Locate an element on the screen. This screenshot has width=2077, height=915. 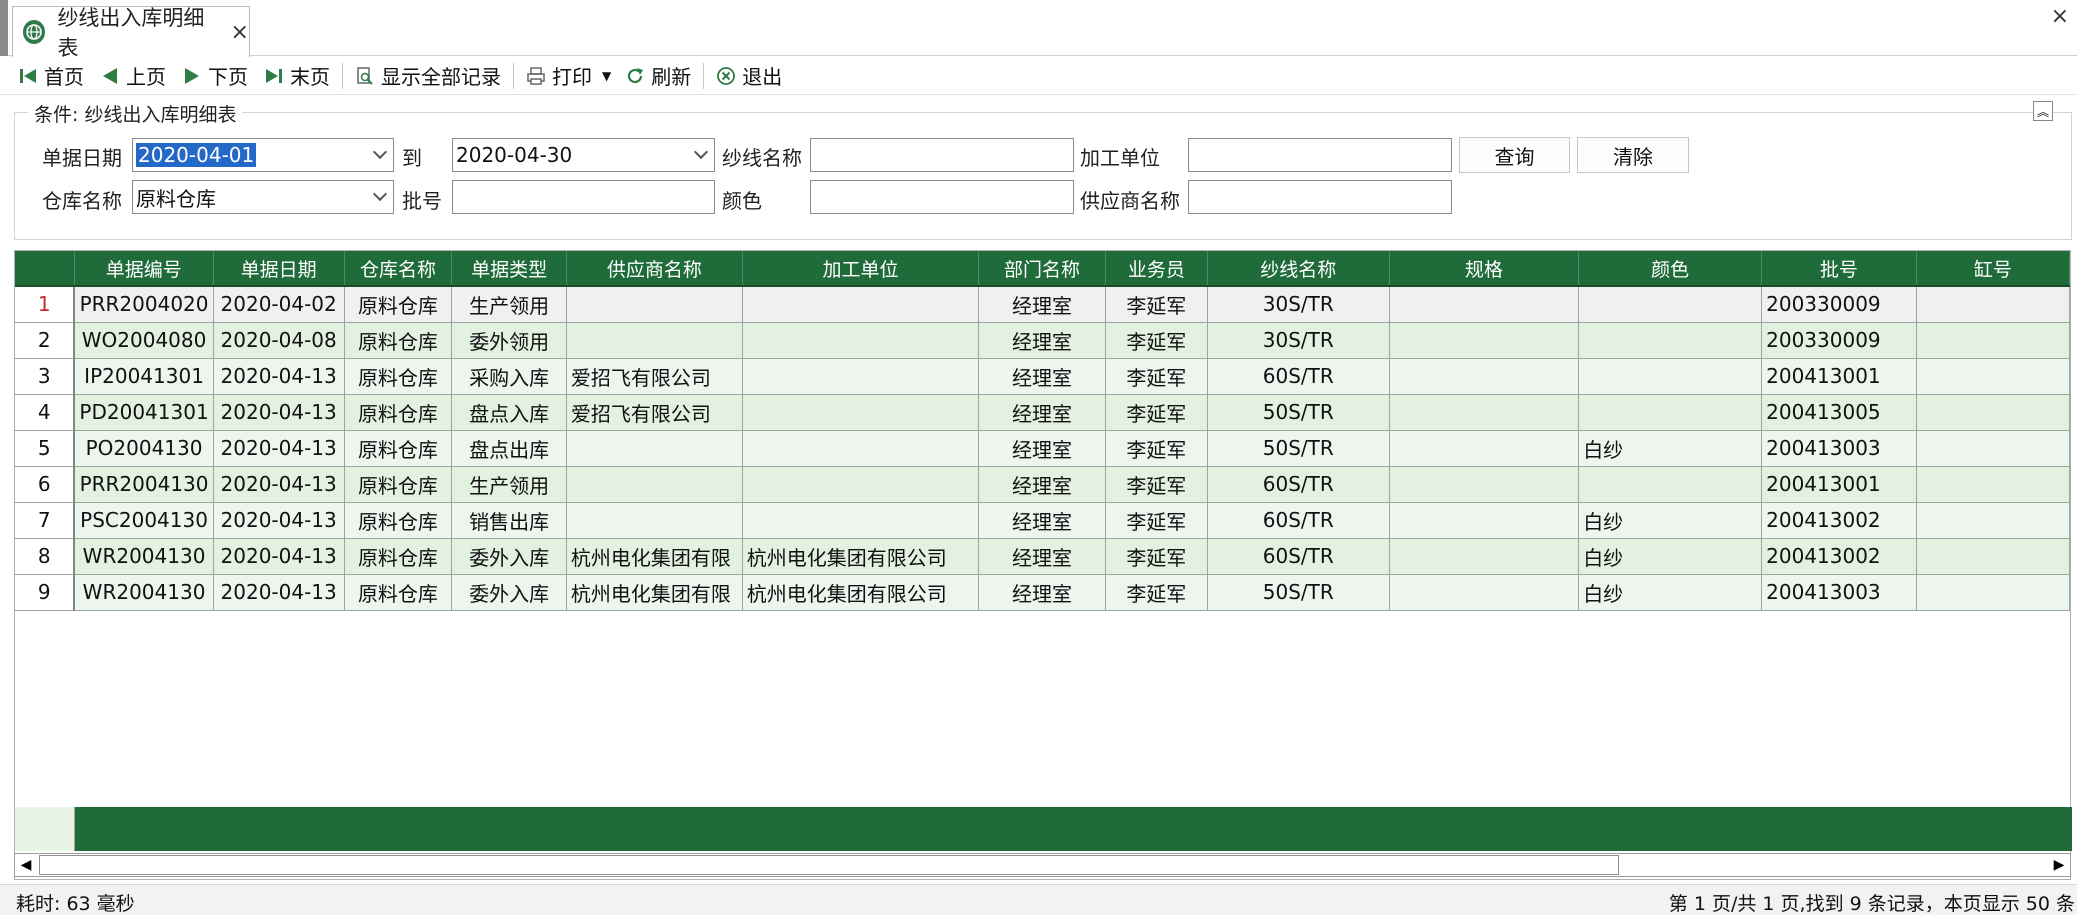
window-close-icon: × is located at coordinates (2060, 16).